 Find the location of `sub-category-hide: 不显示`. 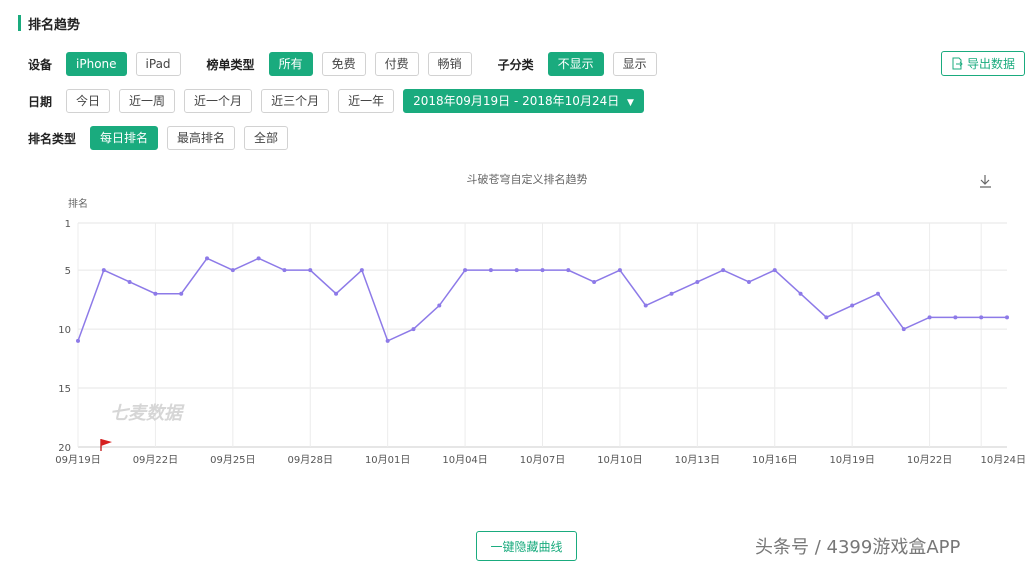

sub-category-hide: 不显示 is located at coordinates (575, 64).